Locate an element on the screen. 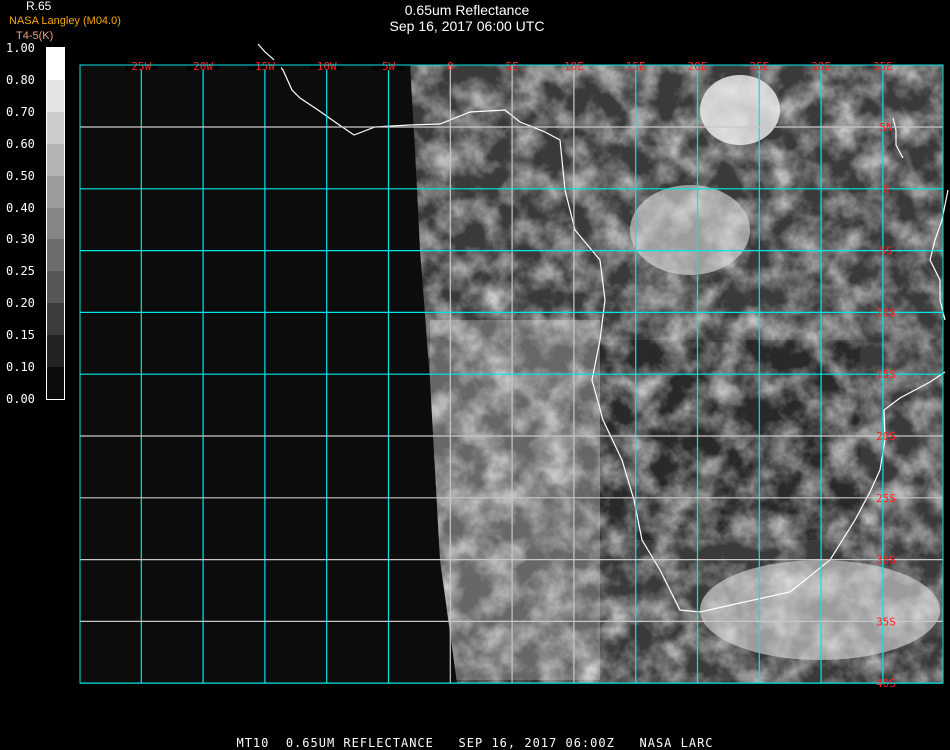 This screenshot has width=950, height=750. longitude-label: 15E is located at coordinates (636, 66).